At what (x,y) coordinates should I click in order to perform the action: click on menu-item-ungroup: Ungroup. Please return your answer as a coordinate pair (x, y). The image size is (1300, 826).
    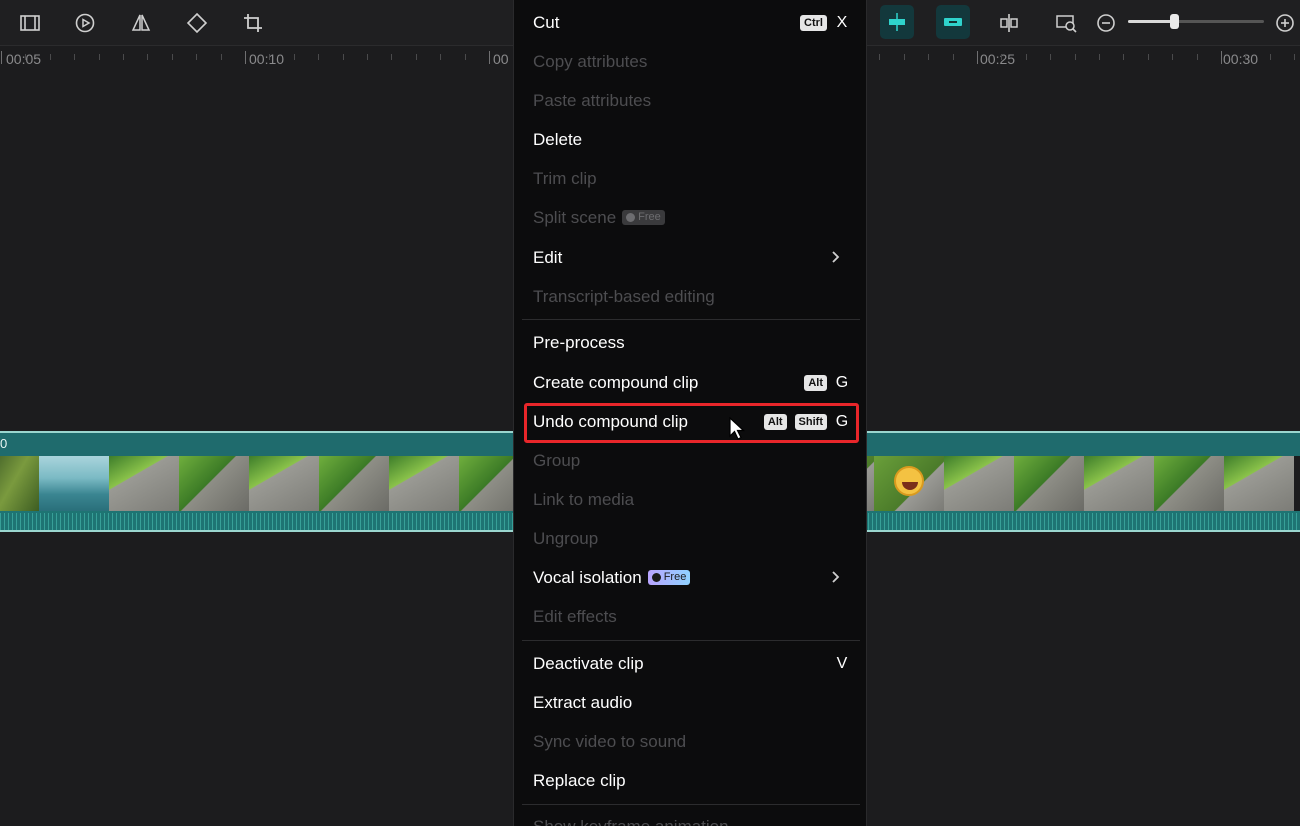
    Looking at the image, I should click on (691, 538).